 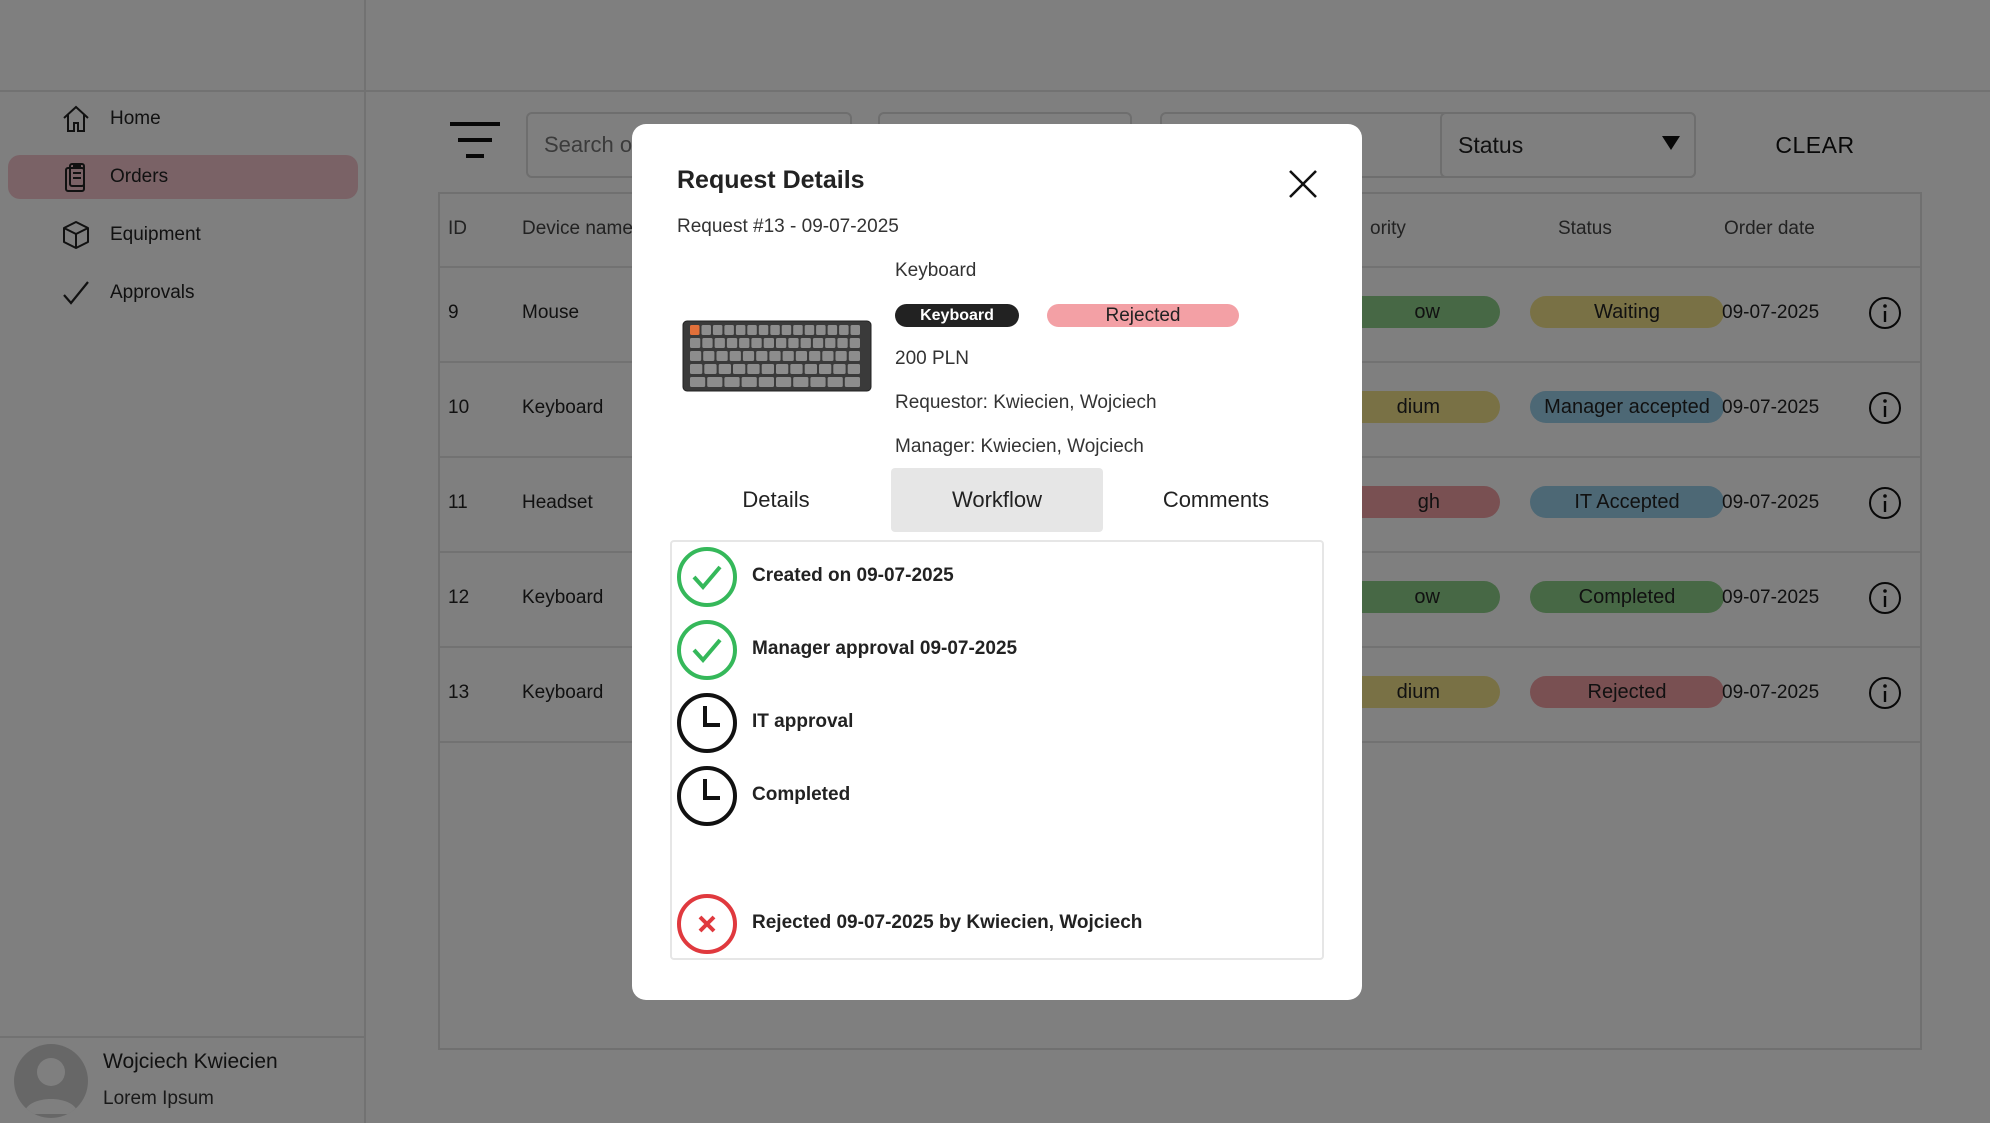 What do you see at coordinates (803, 721) in the screenshot?
I see `workflow-step-text: IT approval` at bounding box center [803, 721].